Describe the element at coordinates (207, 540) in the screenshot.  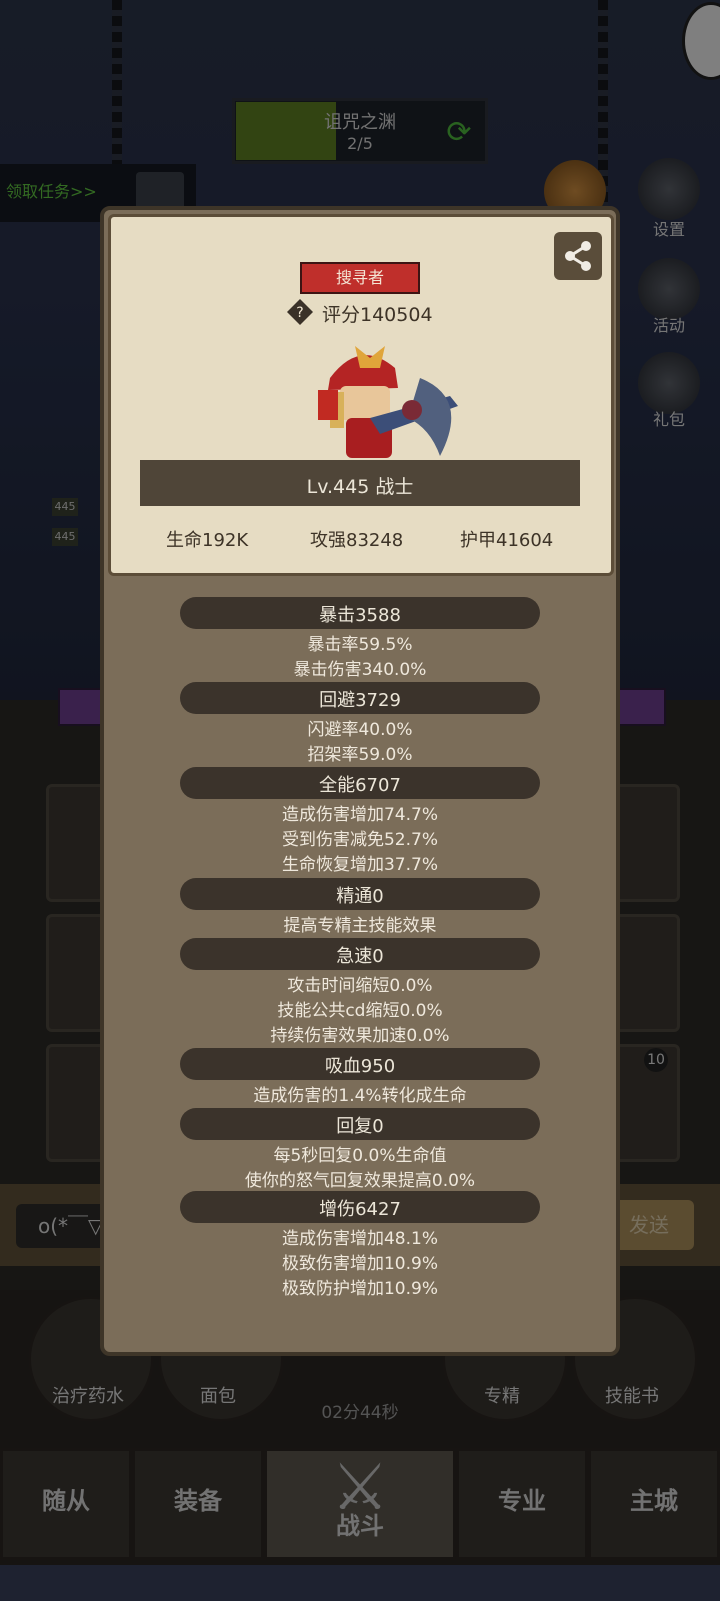
I see `stat-hp: 生命192K` at that location.